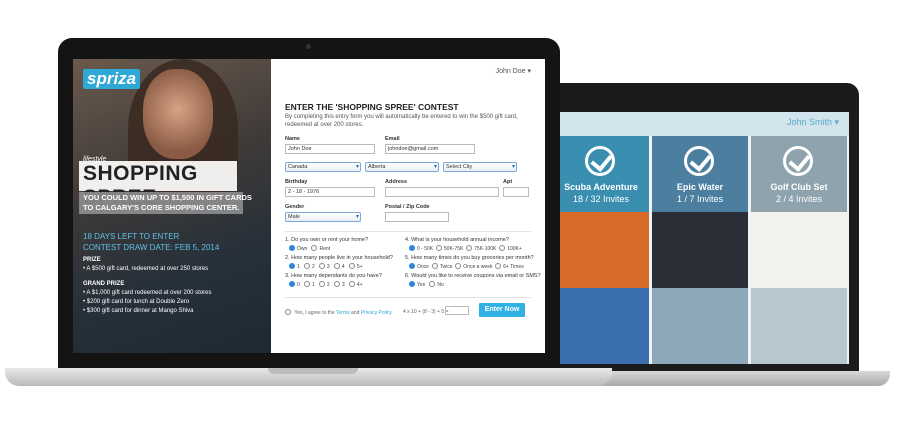 This screenshot has width=900, height=447. I want to click on question-3: 3. How many dependants do you have?, so click(333, 276).